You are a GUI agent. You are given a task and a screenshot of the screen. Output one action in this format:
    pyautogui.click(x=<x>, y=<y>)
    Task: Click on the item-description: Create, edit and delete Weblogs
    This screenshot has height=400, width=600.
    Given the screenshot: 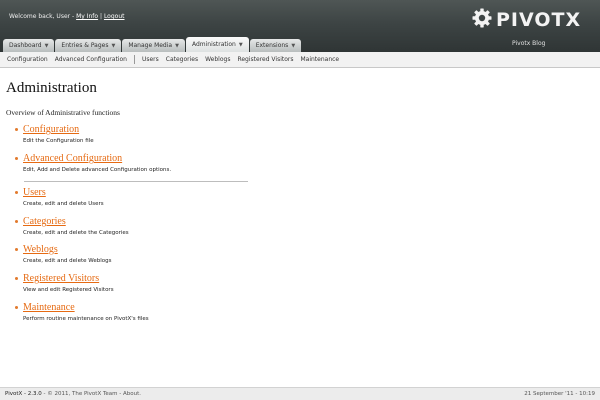 What is the action you would take?
    pyautogui.click(x=67, y=261)
    